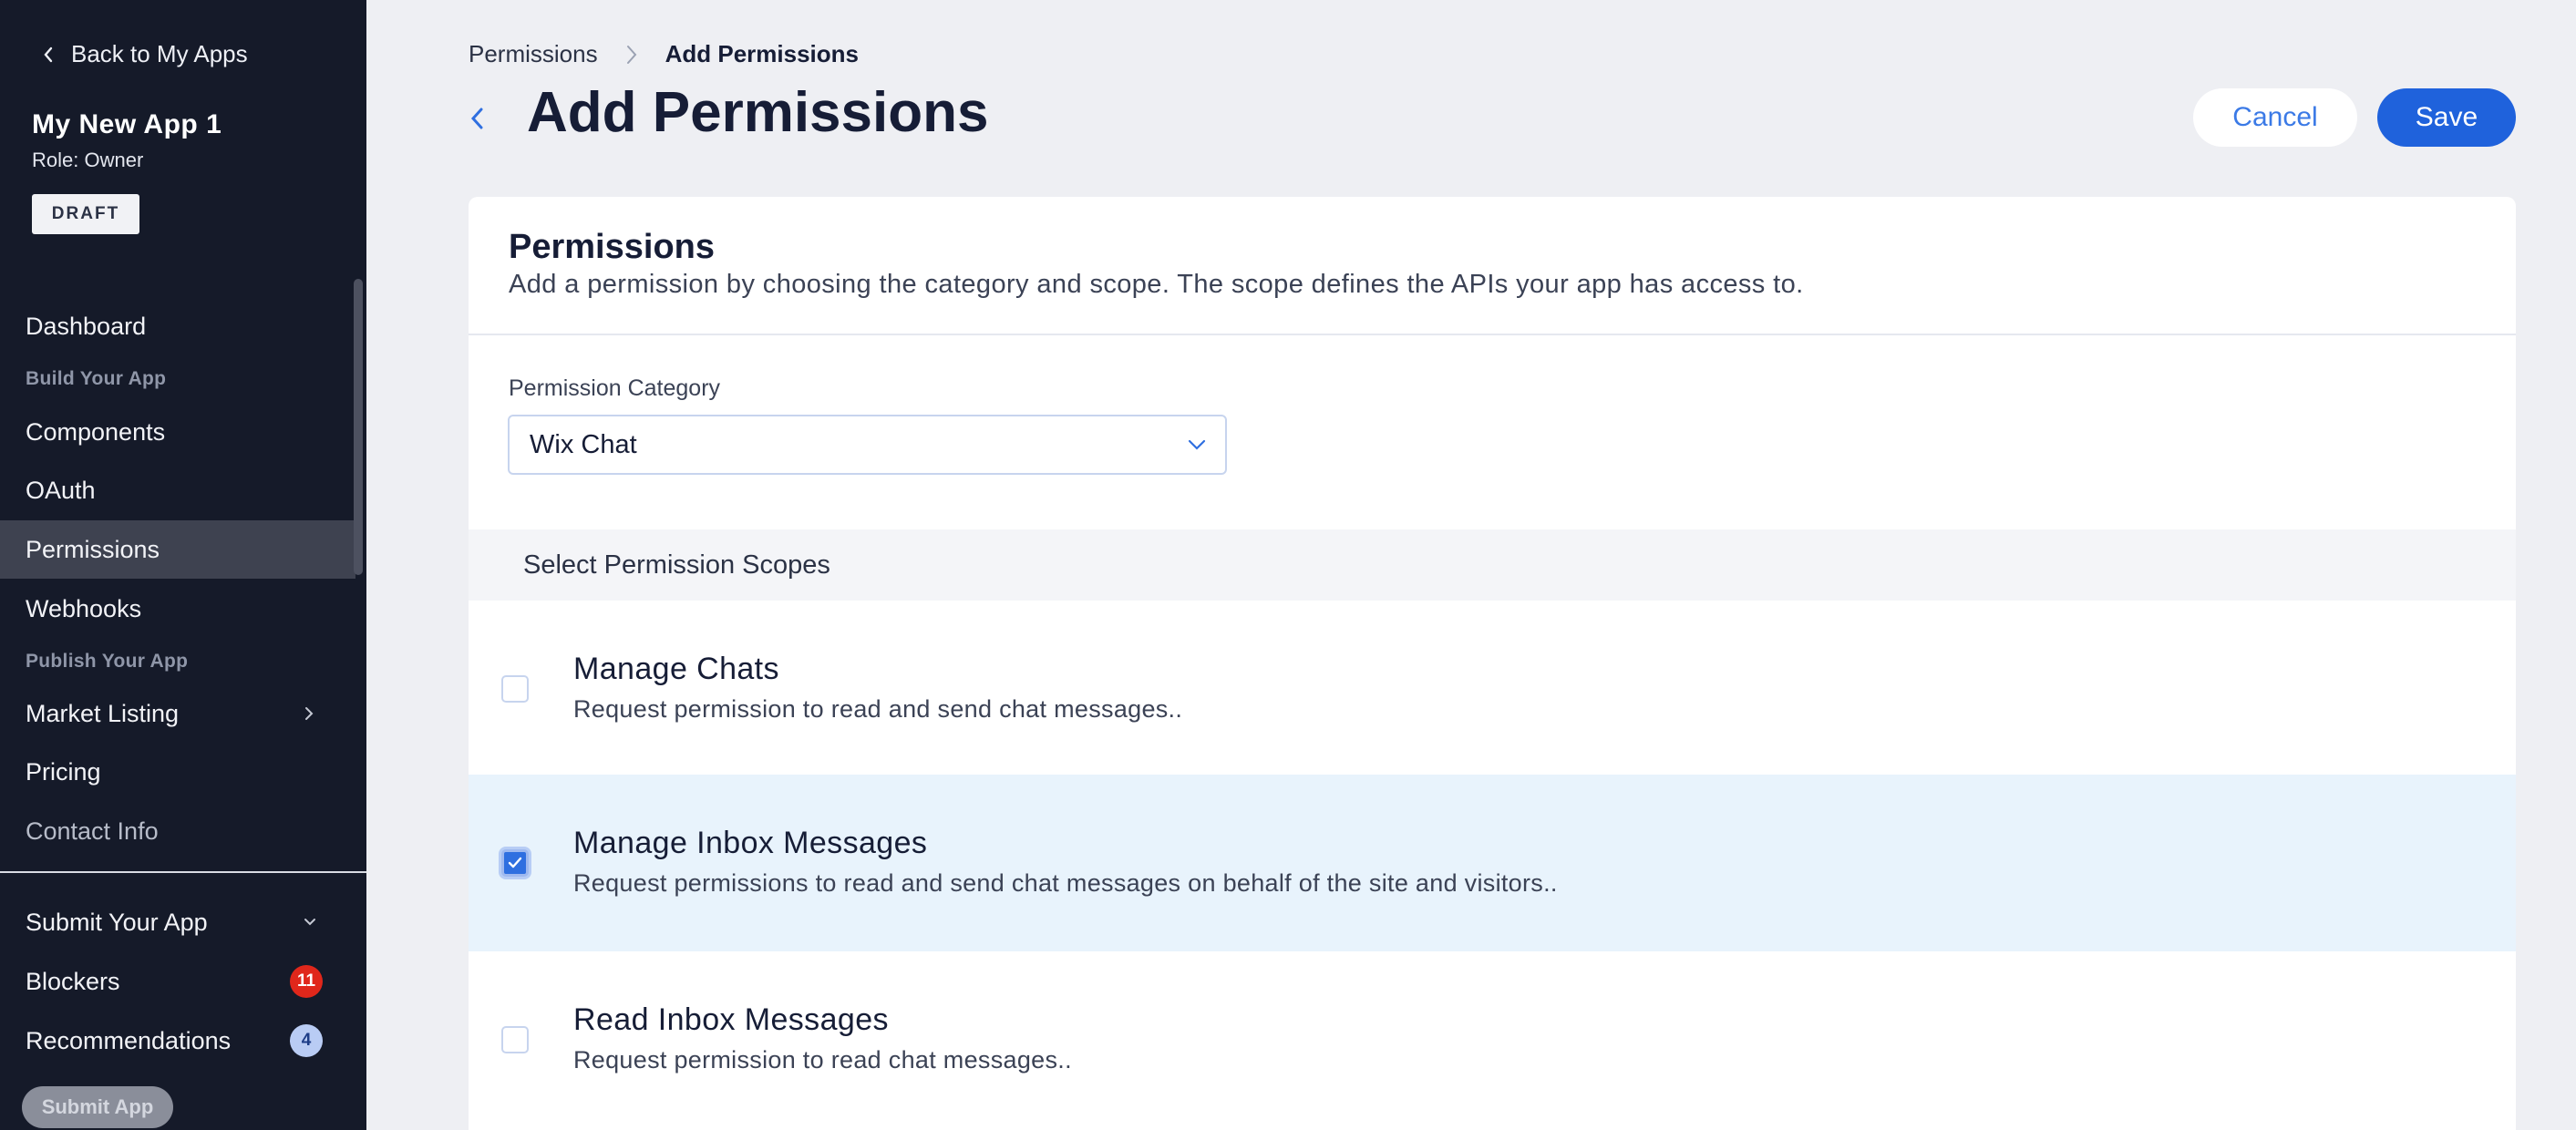 The image size is (2576, 1130). I want to click on manage-inbox-messages-checkbox, so click(515, 863).